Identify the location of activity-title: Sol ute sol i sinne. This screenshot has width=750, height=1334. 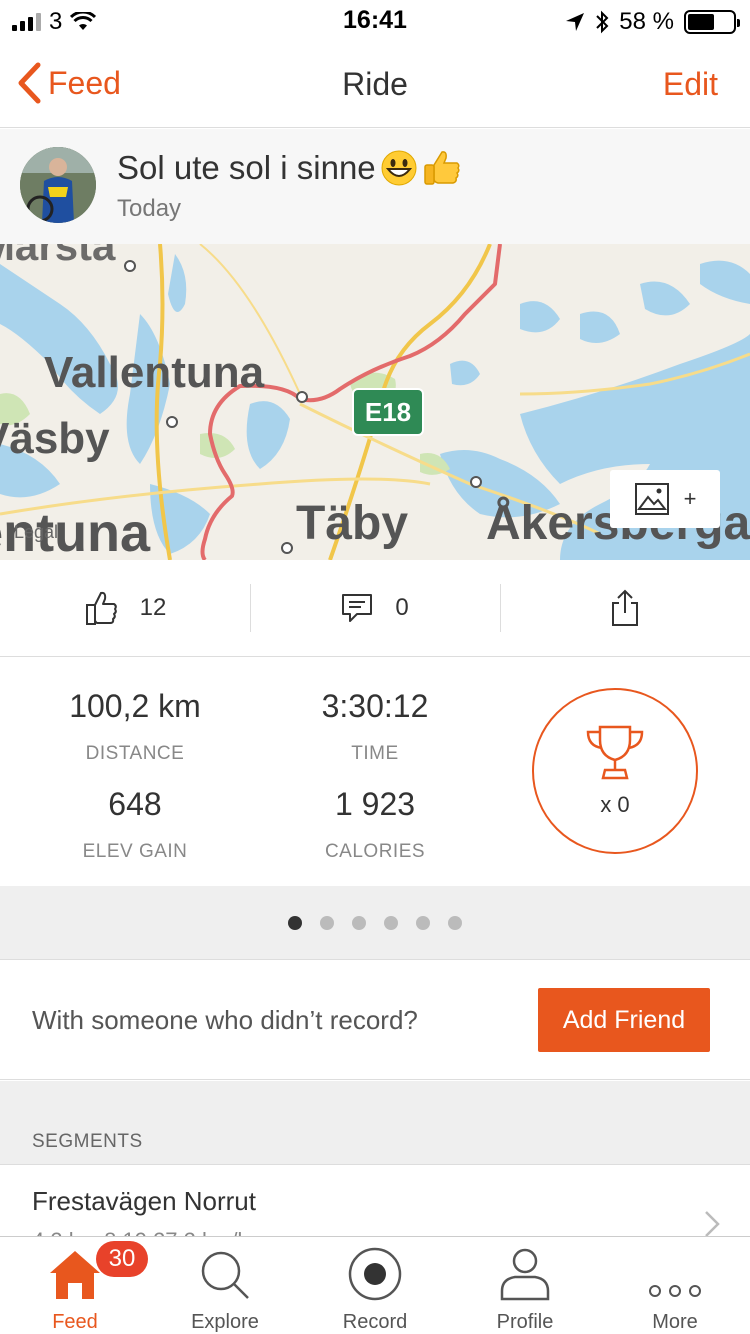
(289, 168).